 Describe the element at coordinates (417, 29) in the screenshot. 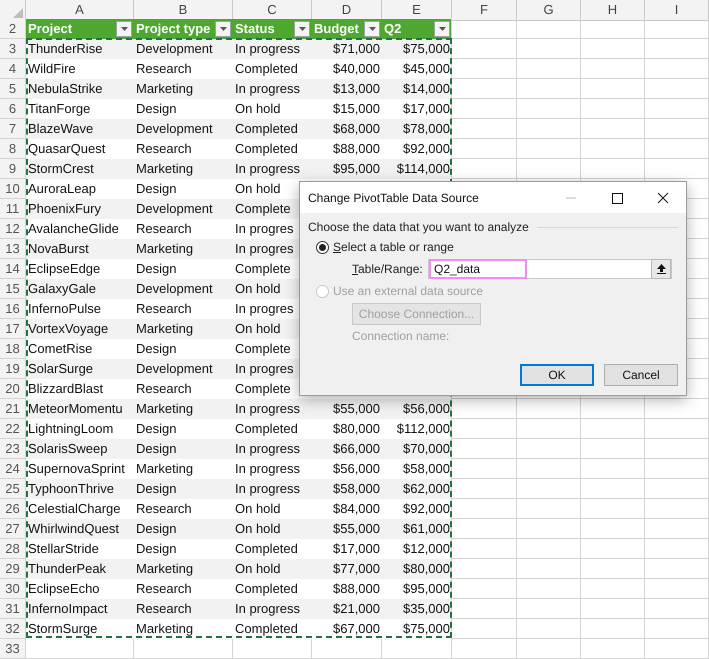

I see `header-cell: Q2` at that location.